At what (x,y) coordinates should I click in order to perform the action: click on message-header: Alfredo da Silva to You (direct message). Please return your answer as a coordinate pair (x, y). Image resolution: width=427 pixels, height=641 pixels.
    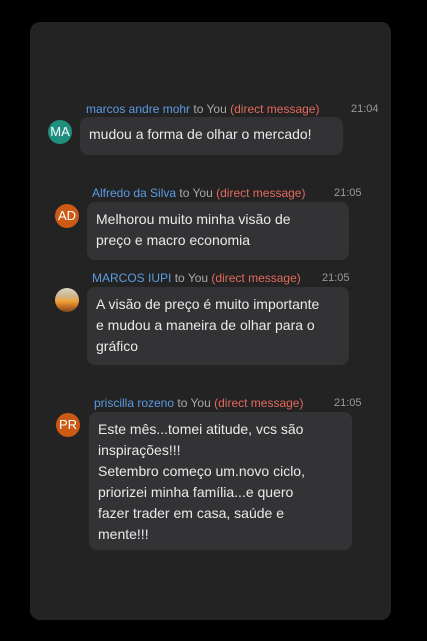
    Looking at the image, I should click on (198, 193).